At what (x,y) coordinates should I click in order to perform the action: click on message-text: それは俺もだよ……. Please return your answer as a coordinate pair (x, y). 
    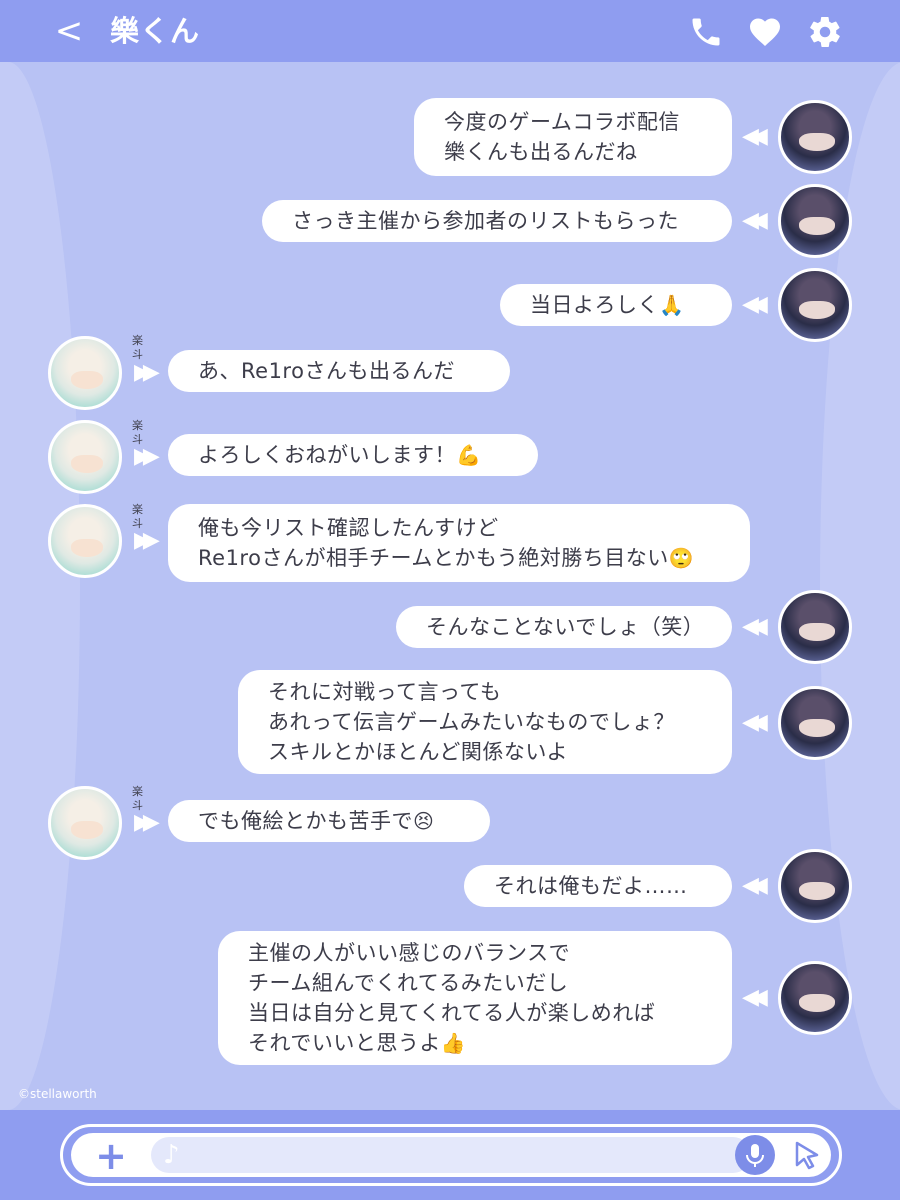
    Looking at the image, I should click on (591, 886).